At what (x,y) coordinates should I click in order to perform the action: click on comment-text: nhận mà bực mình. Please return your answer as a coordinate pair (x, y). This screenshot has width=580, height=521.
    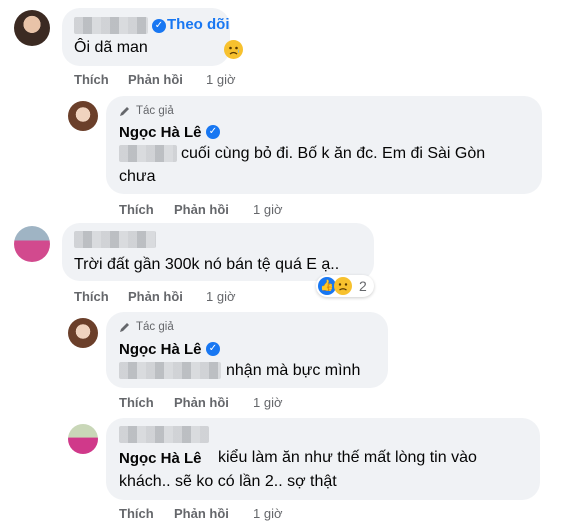
    Looking at the image, I should click on (293, 370).